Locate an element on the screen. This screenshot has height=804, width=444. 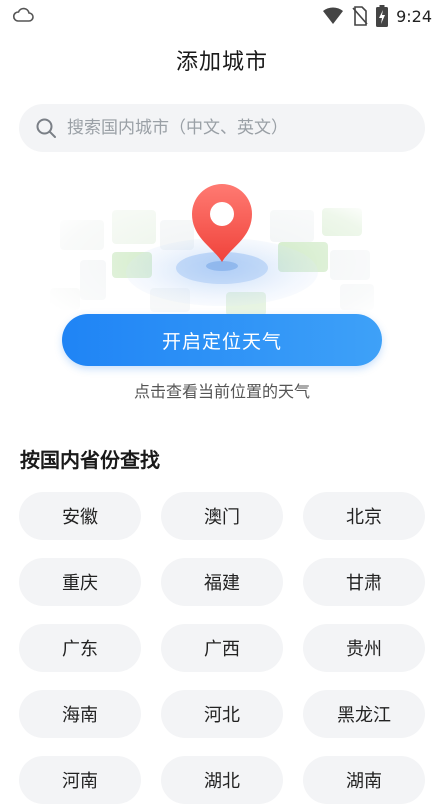
province-button: 湖北 is located at coordinates (222, 780).